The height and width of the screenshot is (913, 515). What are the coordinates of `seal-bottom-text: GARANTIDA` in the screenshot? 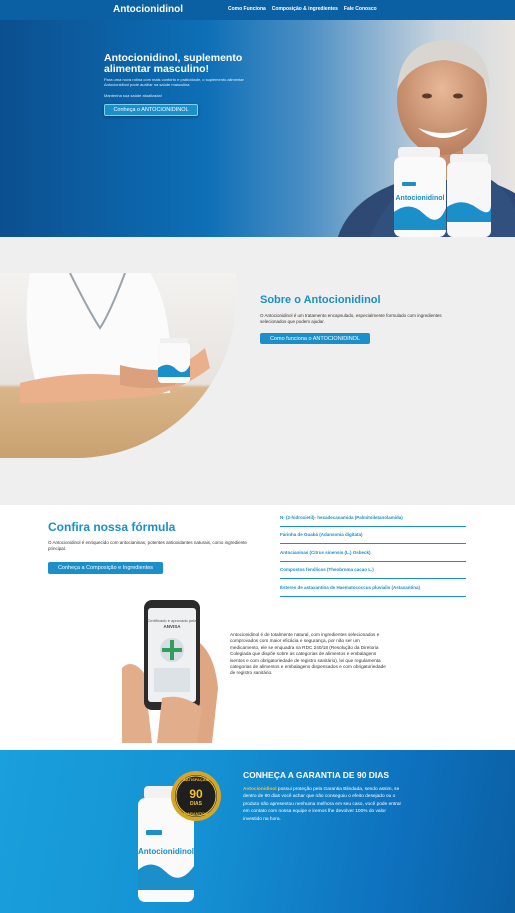 It's located at (196, 813).